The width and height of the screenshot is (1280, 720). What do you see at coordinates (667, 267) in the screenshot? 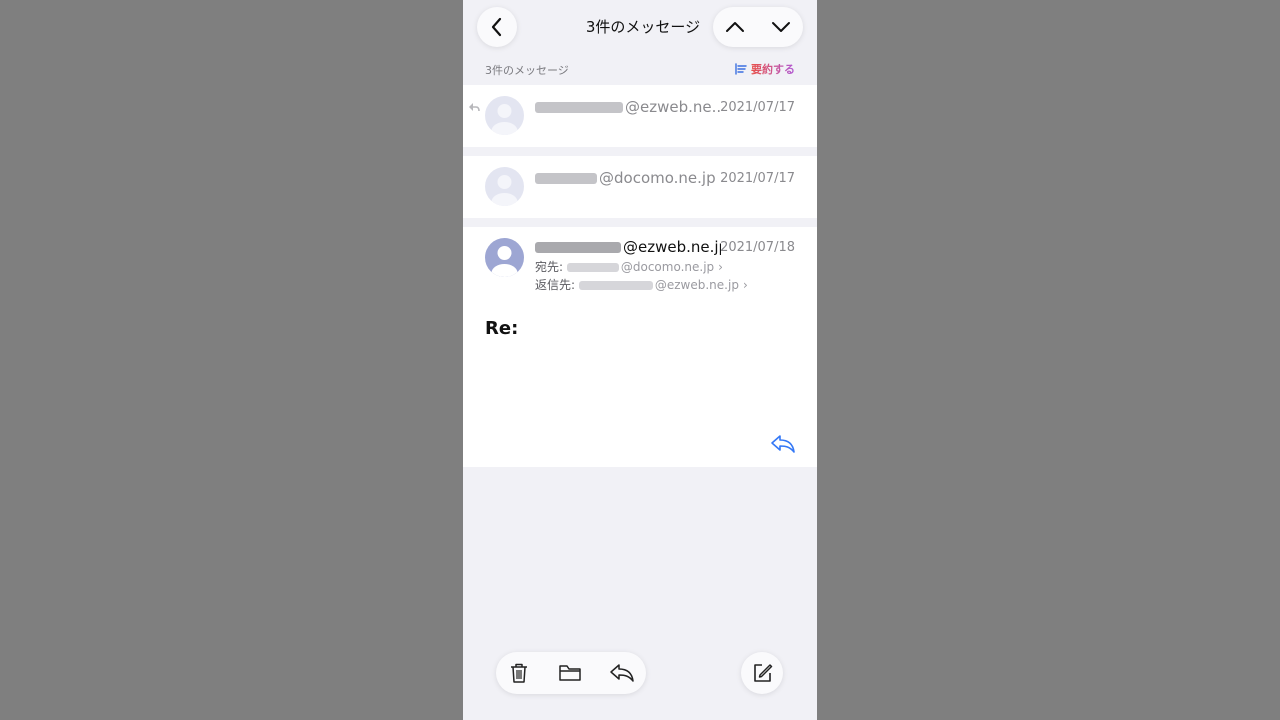
I see `recipient-domain: @docomo.ne.jp` at bounding box center [667, 267].